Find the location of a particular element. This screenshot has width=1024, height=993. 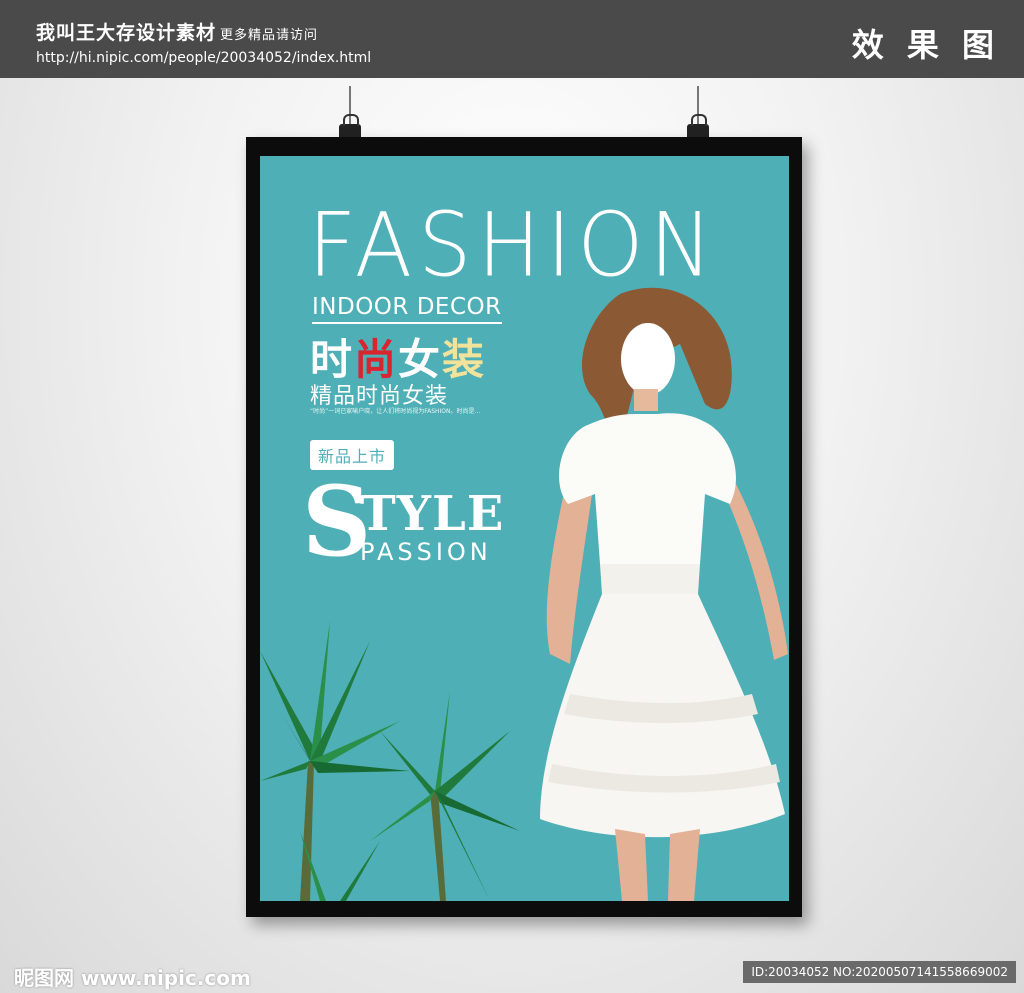

style-passion: PASSION is located at coordinates (426, 552).